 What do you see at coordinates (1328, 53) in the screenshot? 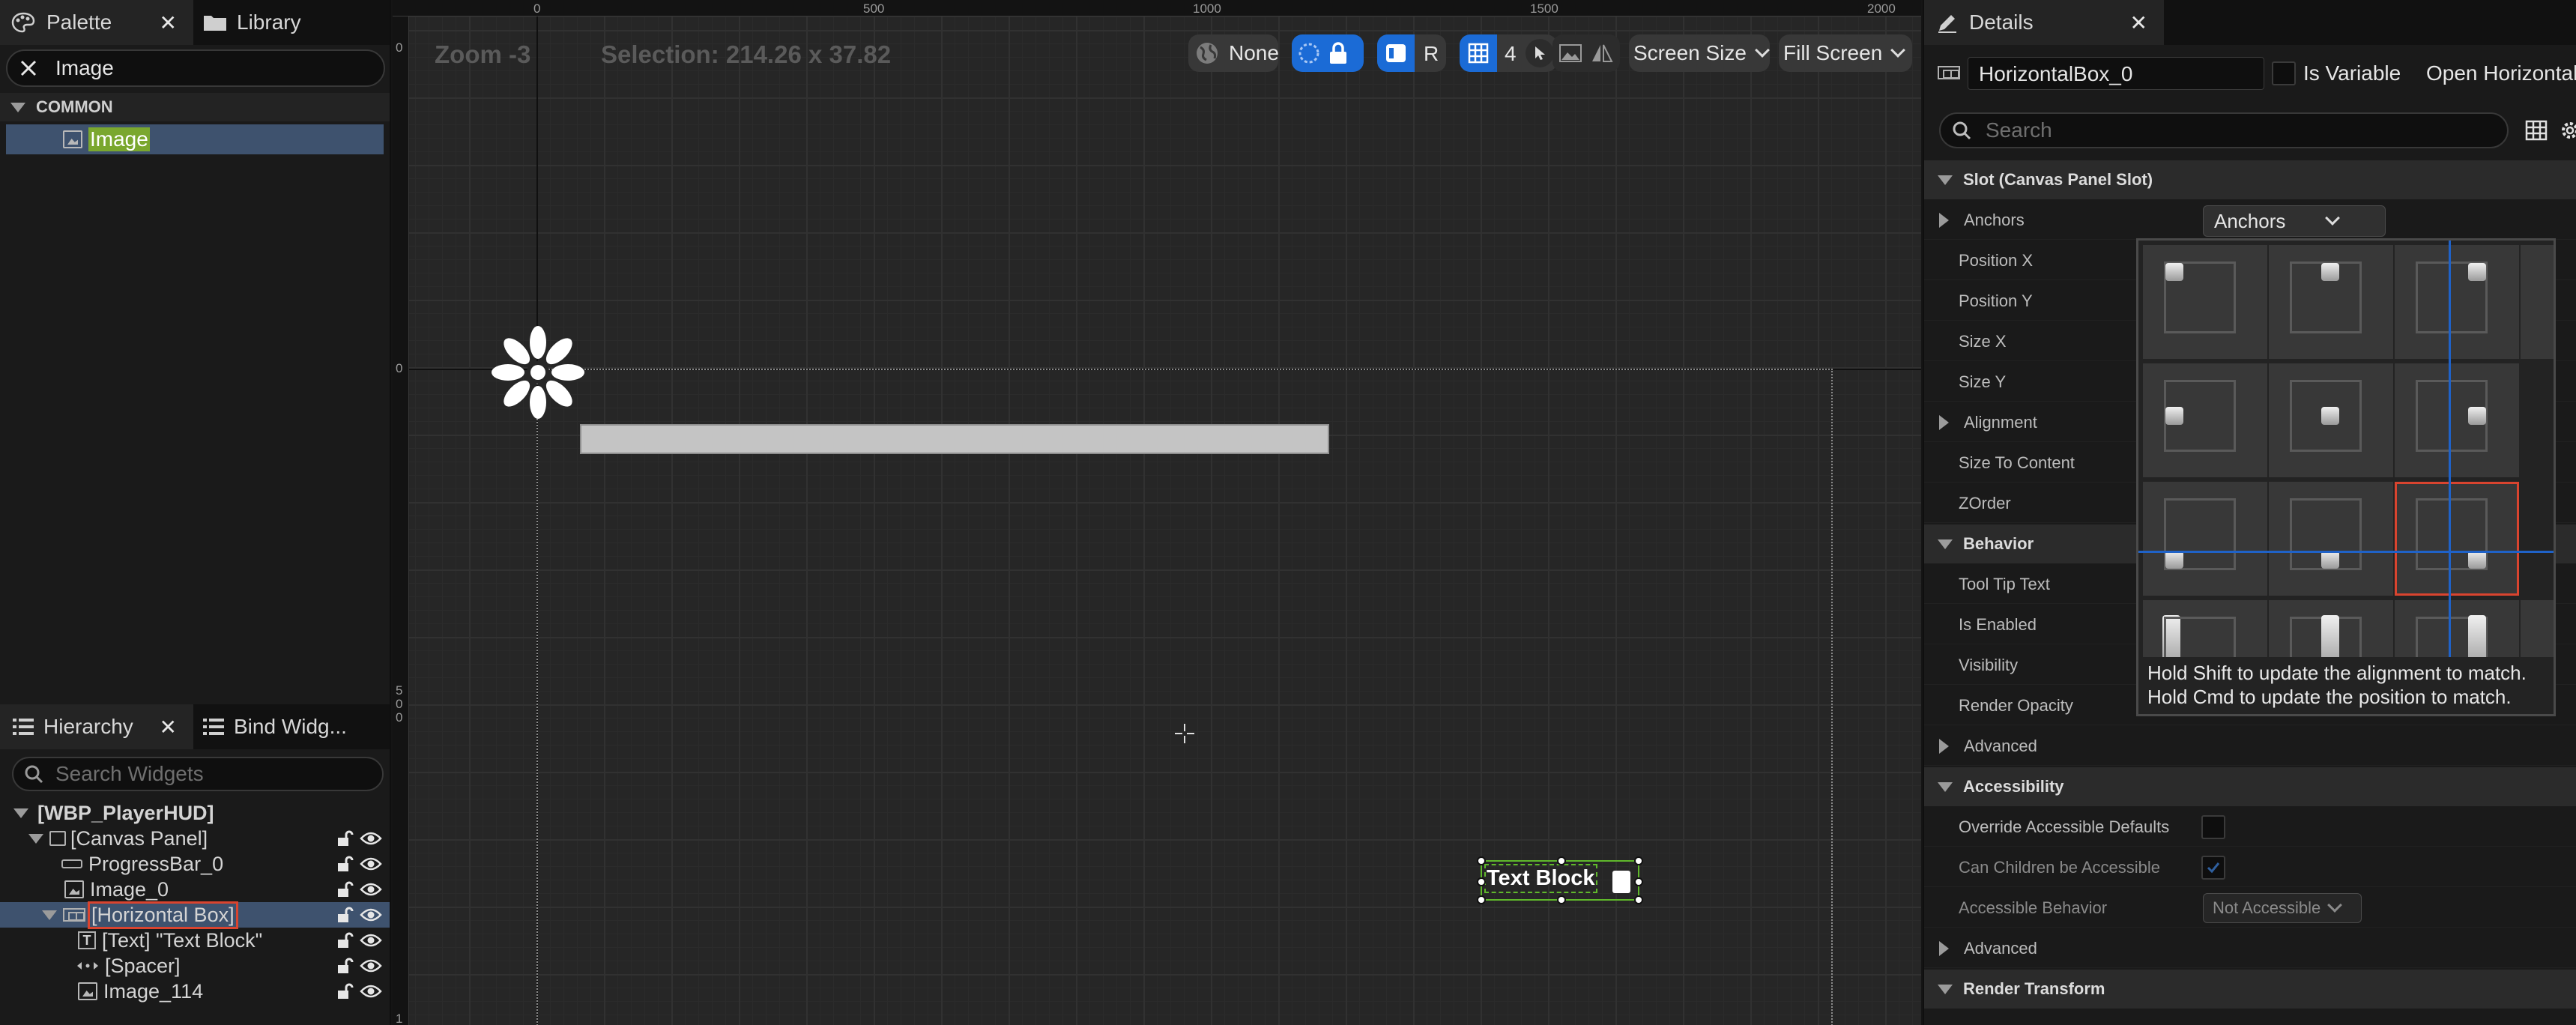
I see `respect-locks-toggle` at bounding box center [1328, 53].